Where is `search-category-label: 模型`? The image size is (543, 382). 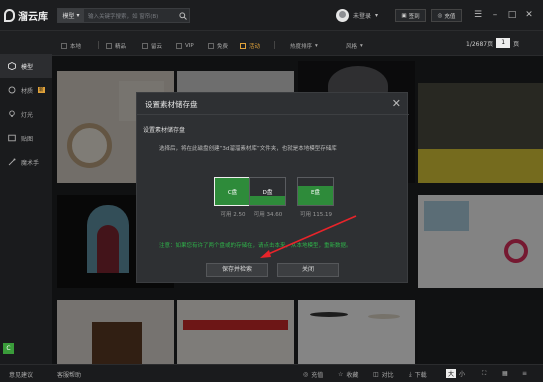 search-category-label: 模型 is located at coordinates (68, 16).